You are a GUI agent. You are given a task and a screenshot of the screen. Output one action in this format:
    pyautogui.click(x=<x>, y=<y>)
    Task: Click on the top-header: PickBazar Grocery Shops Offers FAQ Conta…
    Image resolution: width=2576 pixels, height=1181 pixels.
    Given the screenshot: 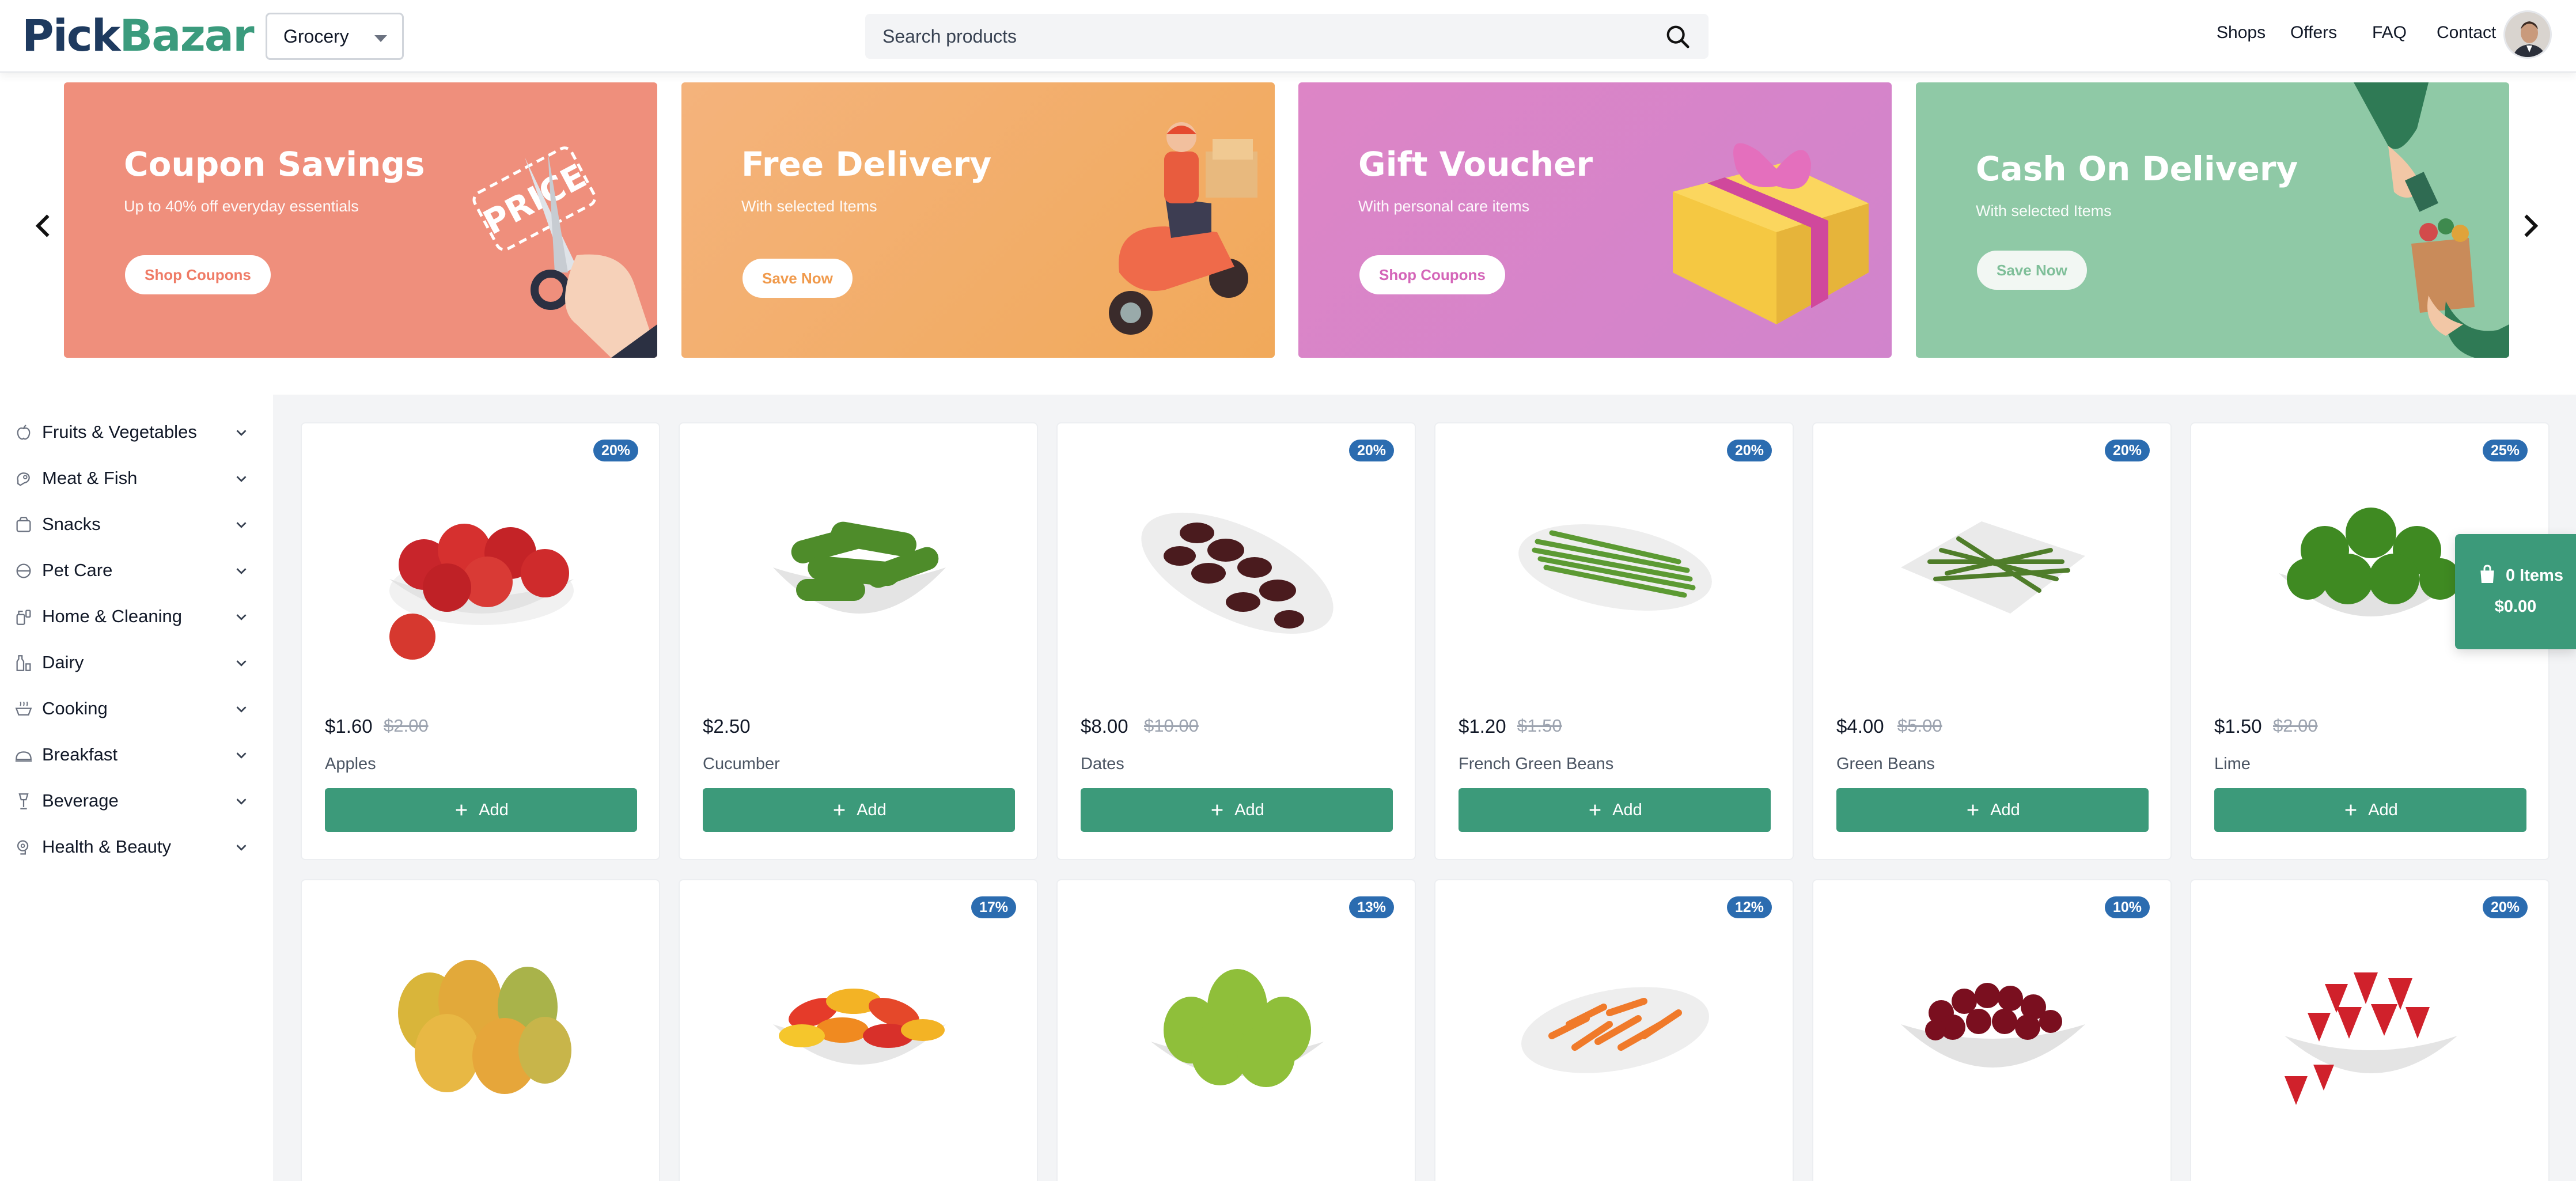 What is the action you would take?
    pyautogui.click(x=1288, y=36)
    